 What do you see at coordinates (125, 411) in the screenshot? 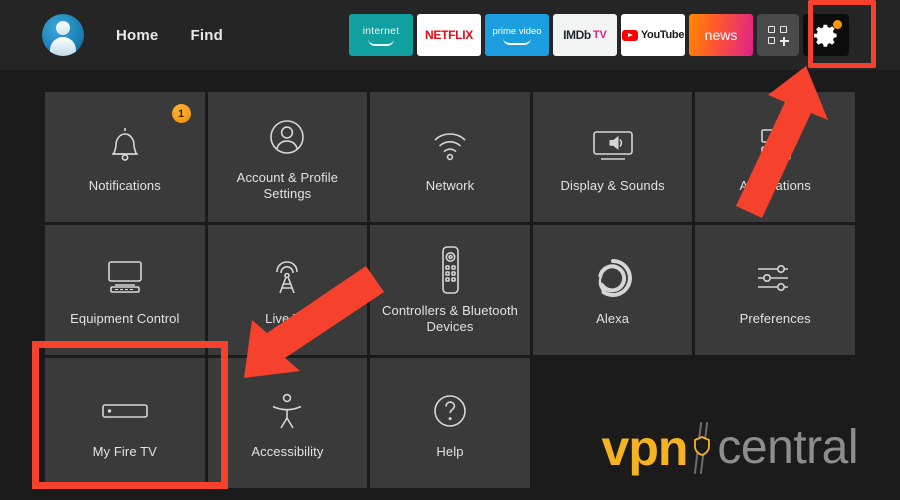
I see `fire-tv-stick-icon` at bounding box center [125, 411].